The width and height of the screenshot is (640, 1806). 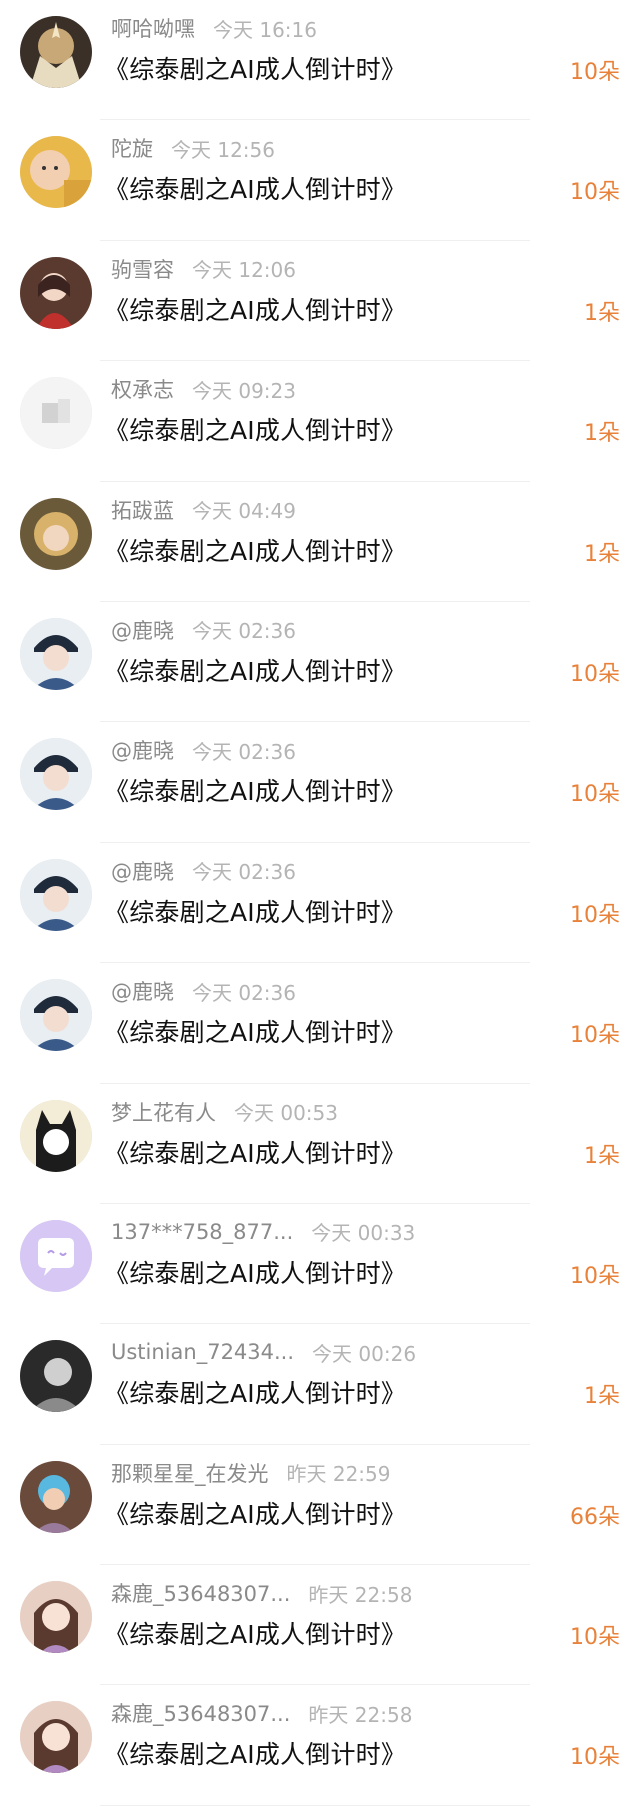 What do you see at coordinates (142, 269) in the screenshot?
I see `sender-name: 驹雪容` at bounding box center [142, 269].